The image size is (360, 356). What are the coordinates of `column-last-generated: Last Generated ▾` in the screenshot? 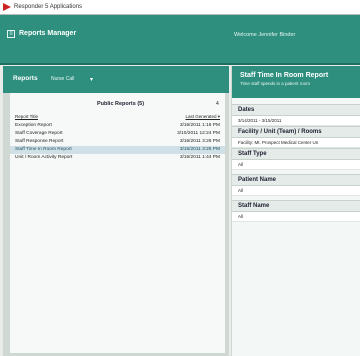 It's located at (202, 117).